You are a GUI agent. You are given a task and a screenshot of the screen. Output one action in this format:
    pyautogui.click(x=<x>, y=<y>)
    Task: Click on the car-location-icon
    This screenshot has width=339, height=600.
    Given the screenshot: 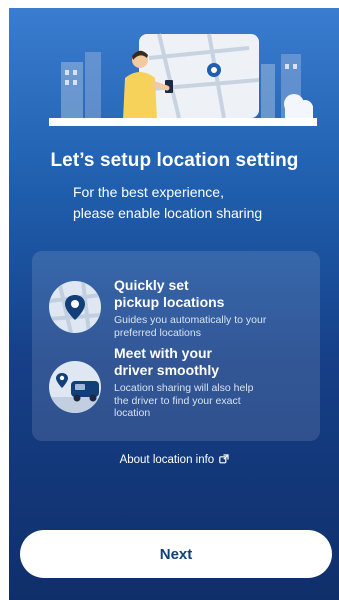 What is the action you would take?
    pyautogui.click(x=75, y=387)
    